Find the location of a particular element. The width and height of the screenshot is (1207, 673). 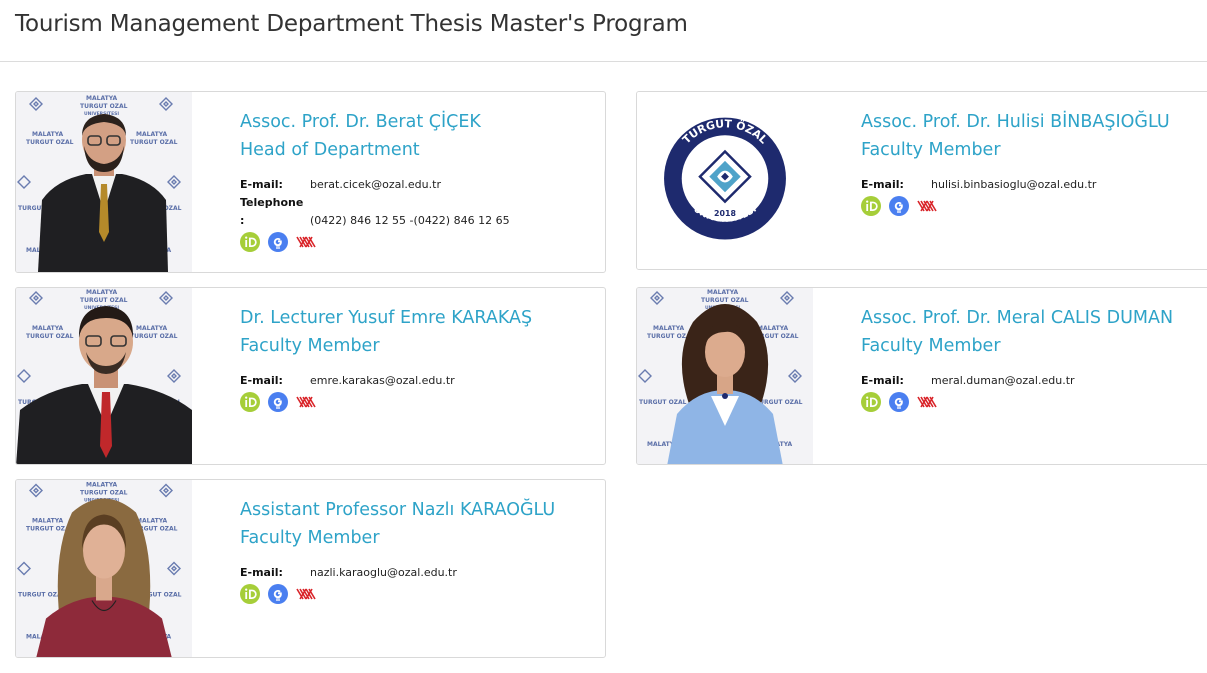

contact-block: E-mail: meral.duman@ozal.edu.tr is located at coordinates (1034, 392).